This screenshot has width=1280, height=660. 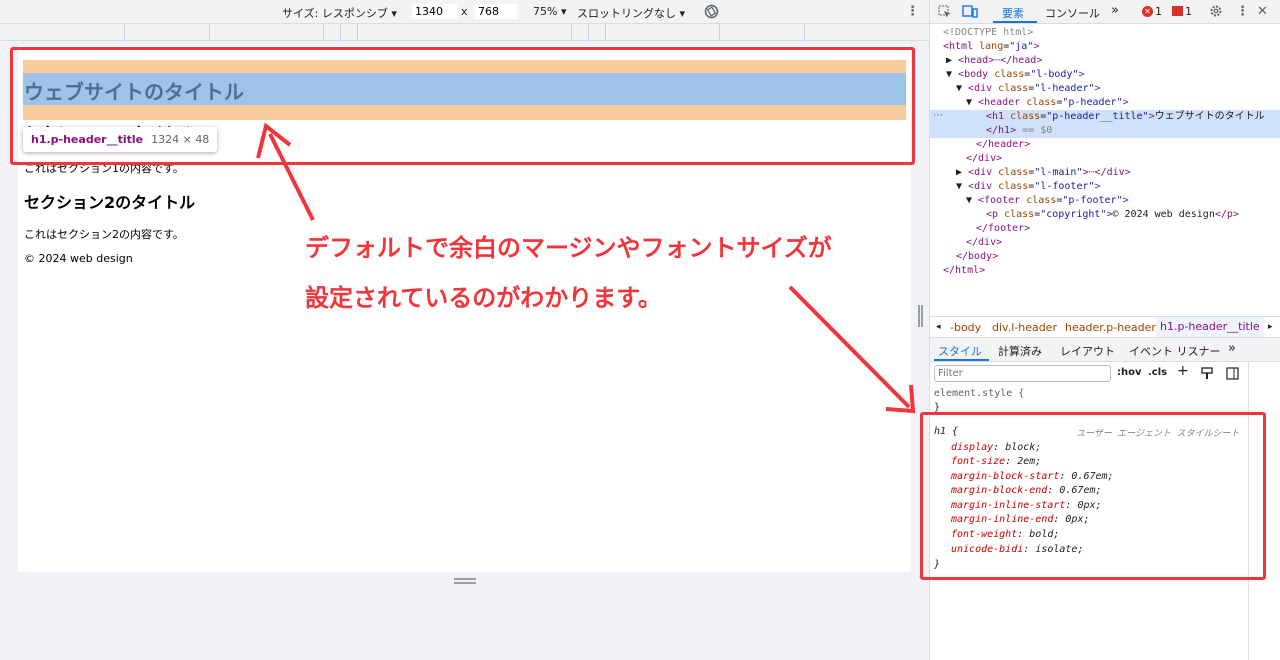 What do you see at coordinates (977, 257) in the screenshot?
I see `dom-body-close: </body>` at bounding box center [977, 257].